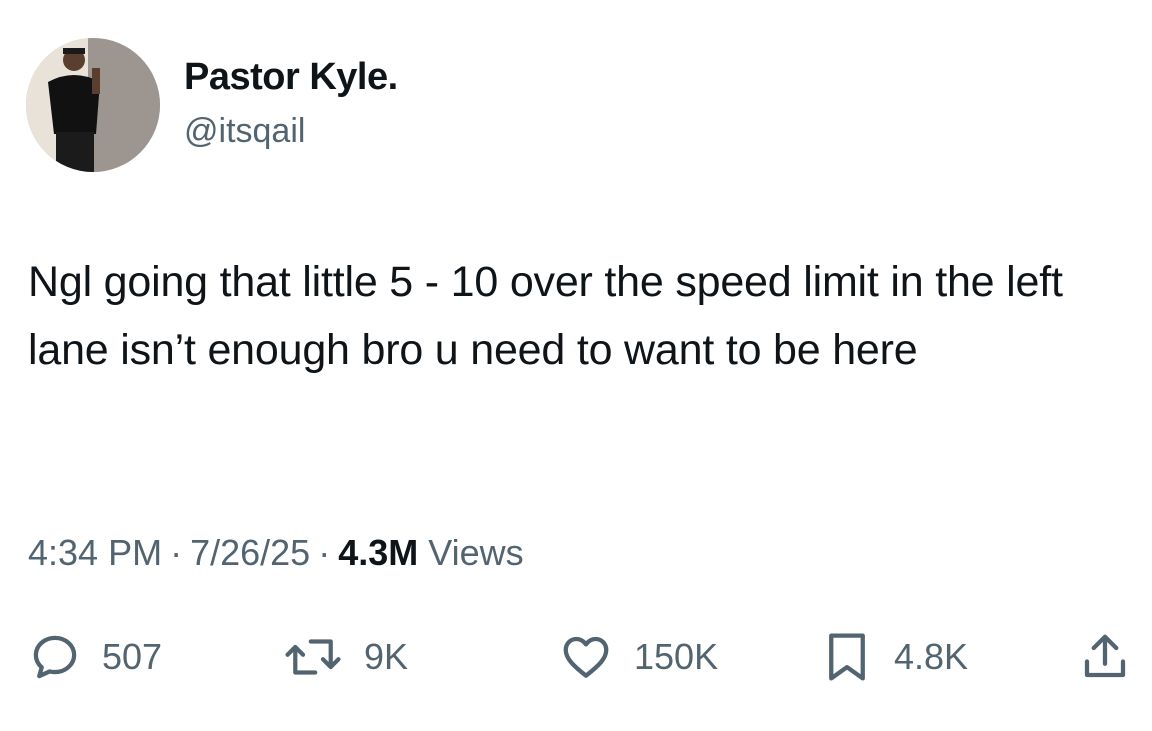 The image size is (1152, 731). I want to click on repost-icon, so click(313, 657).